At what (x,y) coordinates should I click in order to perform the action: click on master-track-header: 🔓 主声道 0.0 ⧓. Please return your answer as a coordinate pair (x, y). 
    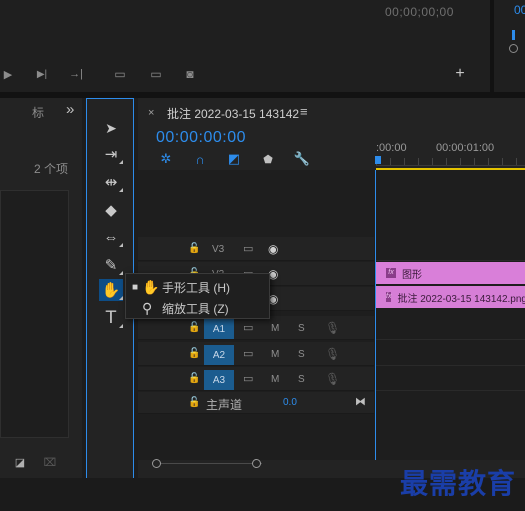
    Looking at the image, I should click on (256, 403).